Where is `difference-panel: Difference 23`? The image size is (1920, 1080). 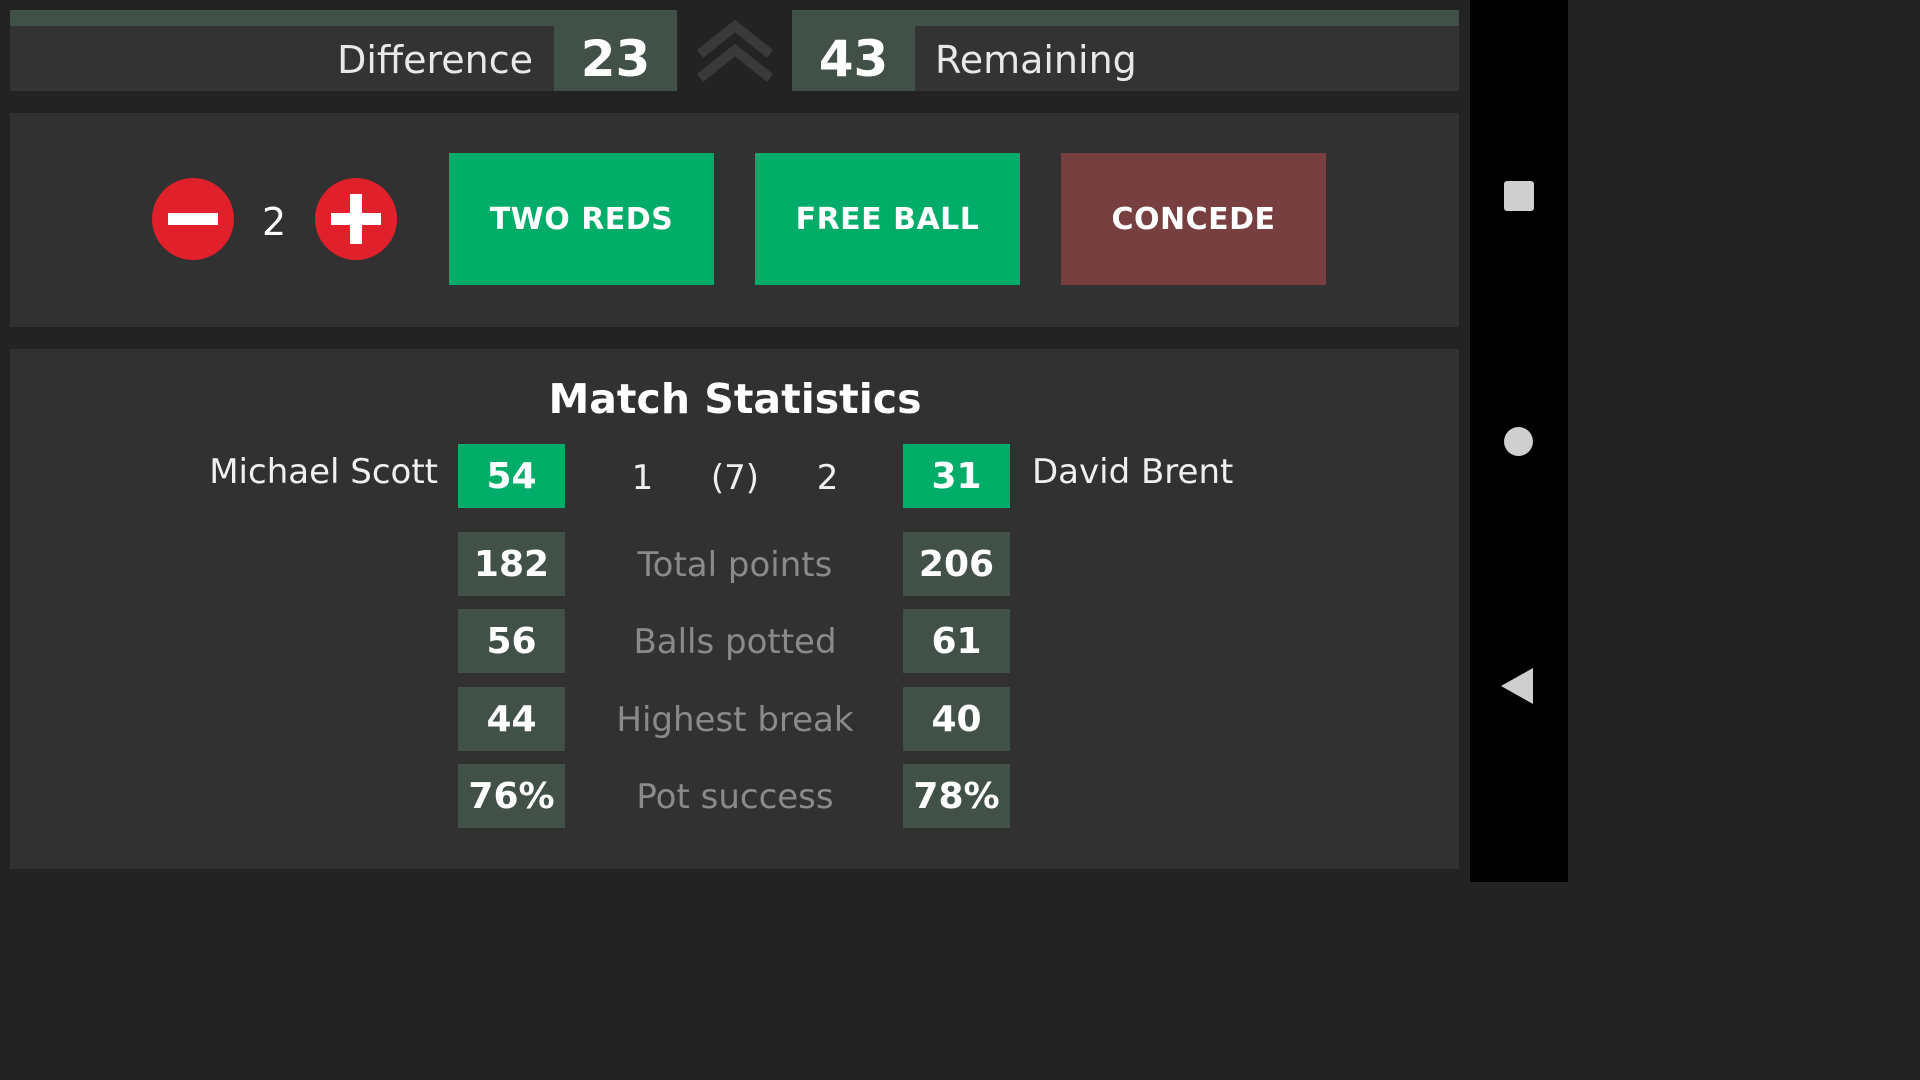
difference-panel: Difference 23 is located at coordinates (343, 50).